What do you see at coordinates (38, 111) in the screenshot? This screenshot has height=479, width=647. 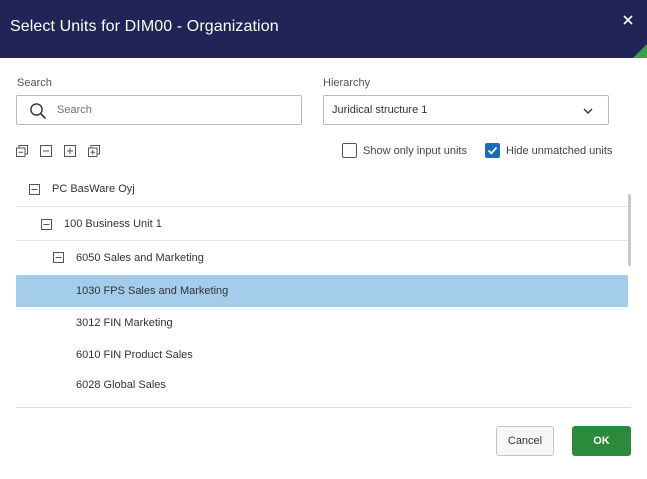 I see `search-icon` at bounding box center [38, 111].